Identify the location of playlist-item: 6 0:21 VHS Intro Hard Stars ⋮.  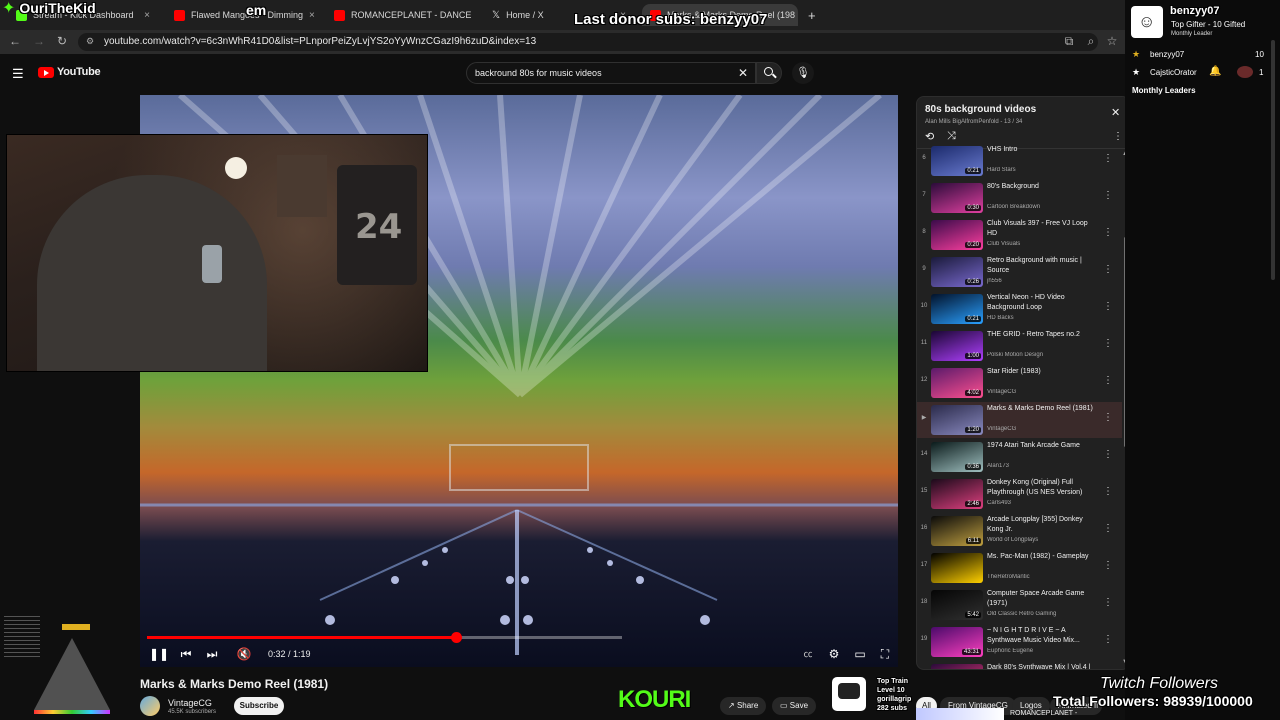
(1019, 161).